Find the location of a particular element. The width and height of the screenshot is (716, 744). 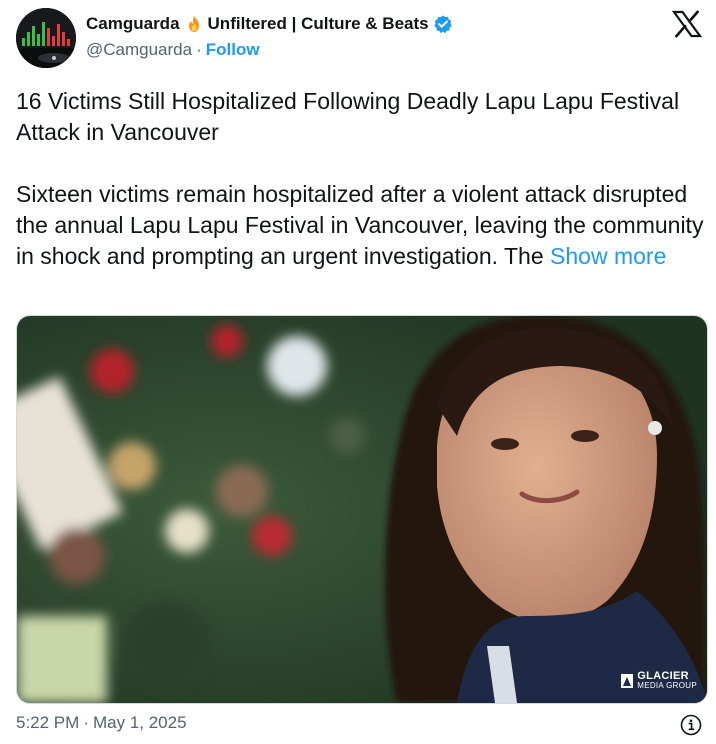

timestamp-time: 5:22 PM is located at coordinates (47, 722).